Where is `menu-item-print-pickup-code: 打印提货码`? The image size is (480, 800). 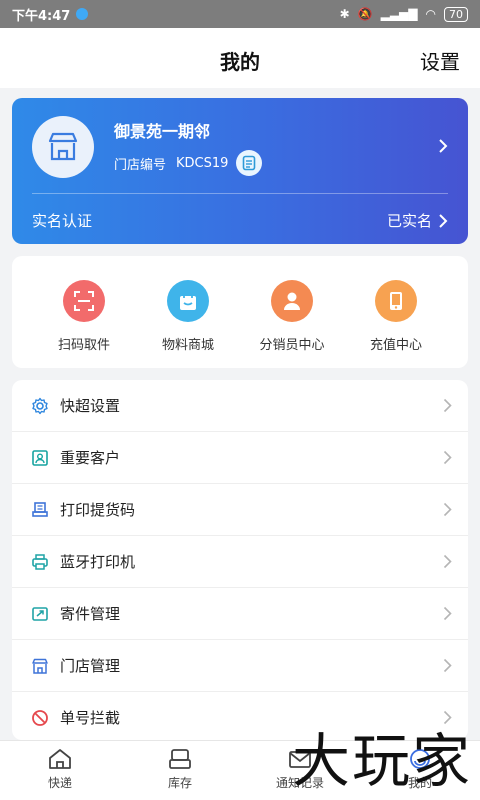 menu-item-print-pickup-code: 打印提货码 is located at coordinates (240, 510).